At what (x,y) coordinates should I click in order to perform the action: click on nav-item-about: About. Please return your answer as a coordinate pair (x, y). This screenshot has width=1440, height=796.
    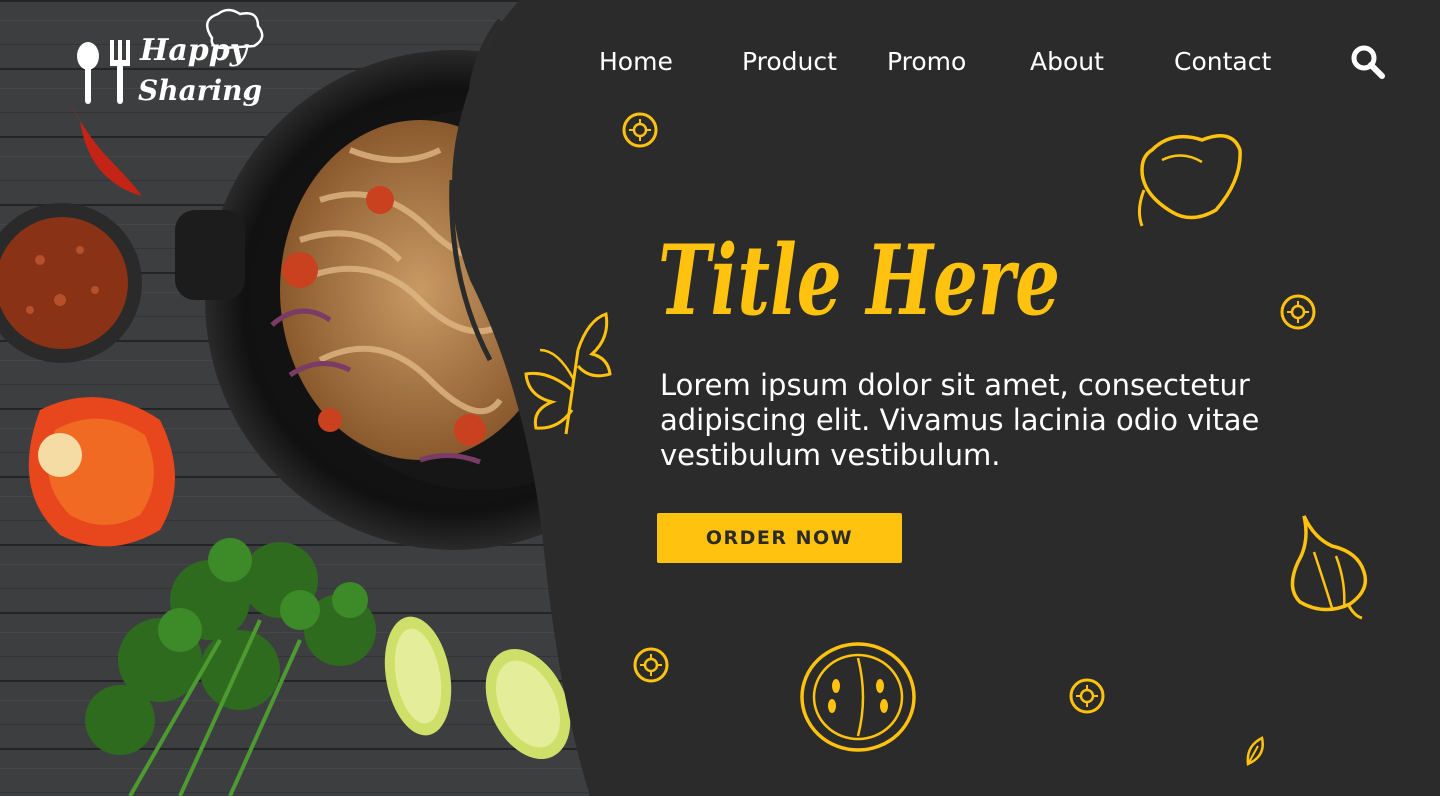
    Looking at the image, I should click on (1067, 62).